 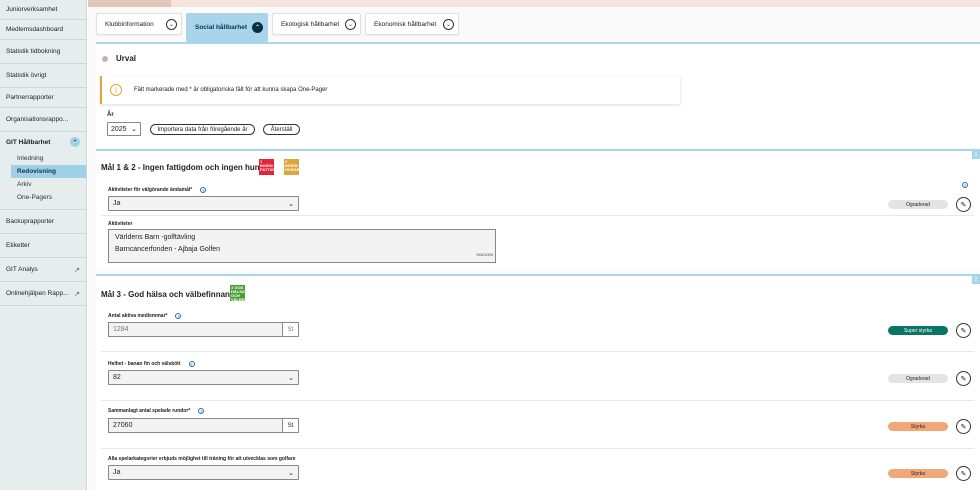 What do you see at coordinates (116, 90) in the screenshot?
I see `info-icon: i` at bounding box center [116, 90].